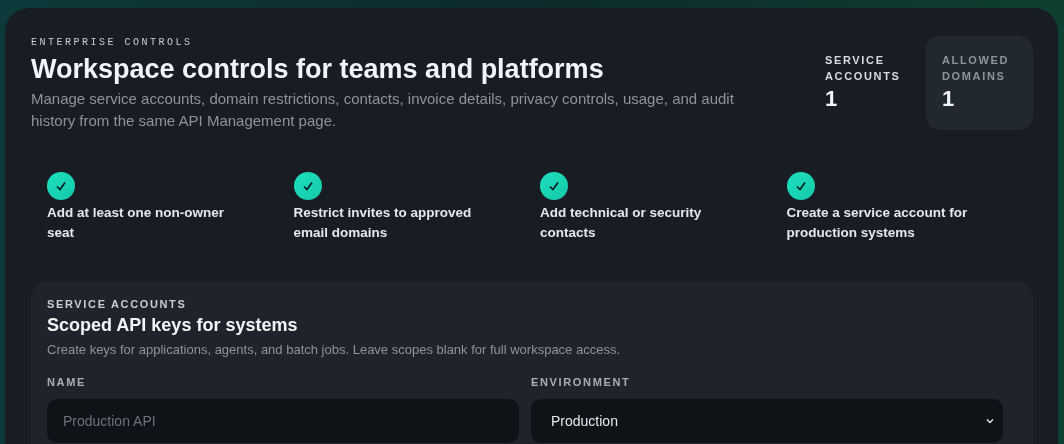 This screenshot has height=444, width=1064. What do you see at coordinates (581, 382) in the screenshot?
I see `field-label: ENVIRONMENT` at bounding box center [581, 382].